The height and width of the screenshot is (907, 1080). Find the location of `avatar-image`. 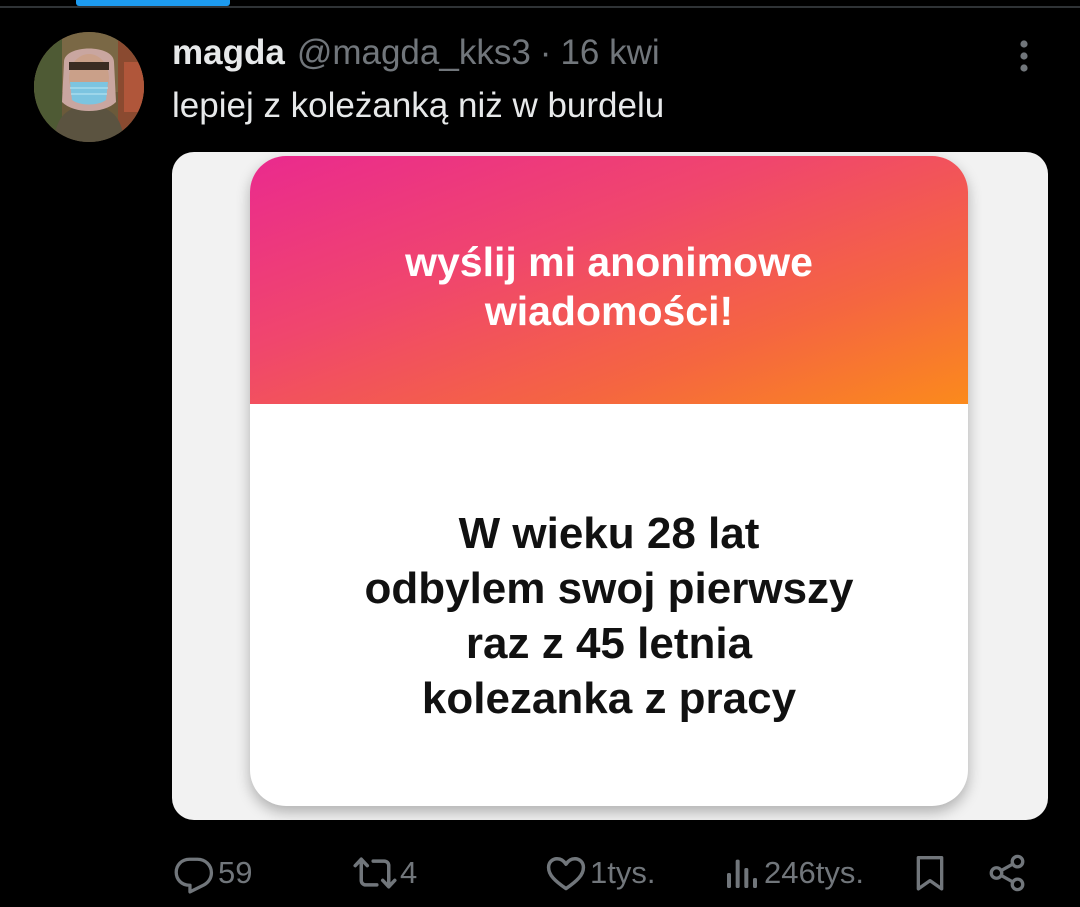

avatar-image is located at coordinates (89, 87).